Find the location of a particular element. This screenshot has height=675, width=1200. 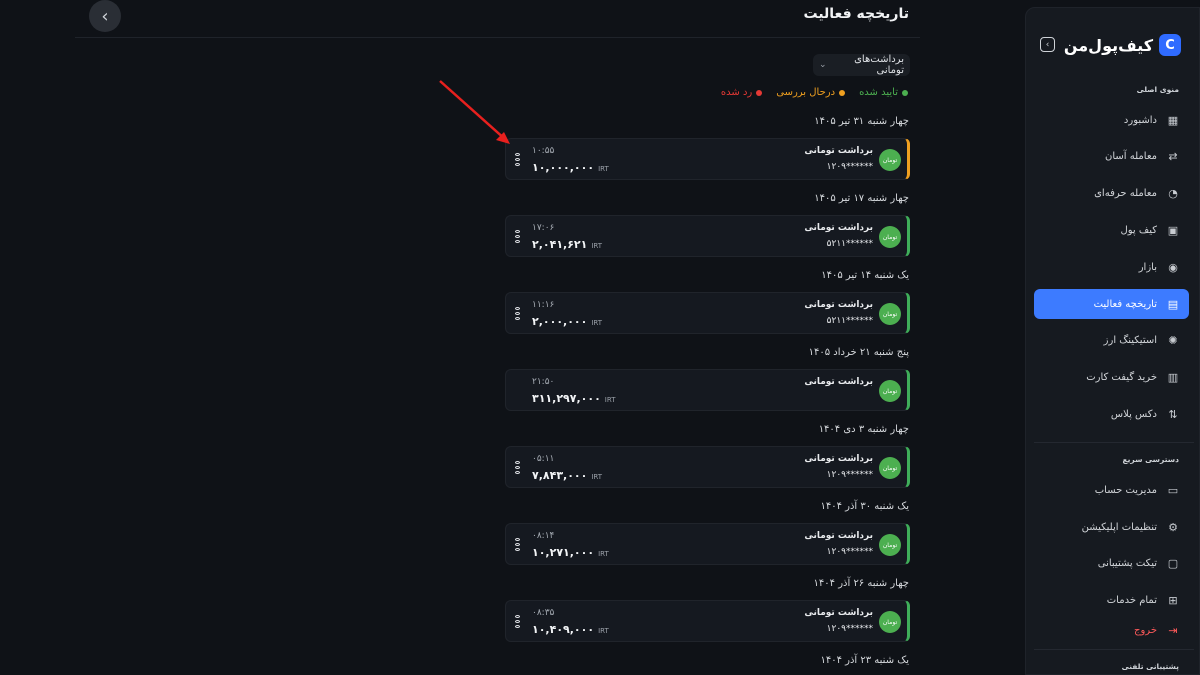

logout-button: ⇥ خروج is located at coordinates (1111, 630).